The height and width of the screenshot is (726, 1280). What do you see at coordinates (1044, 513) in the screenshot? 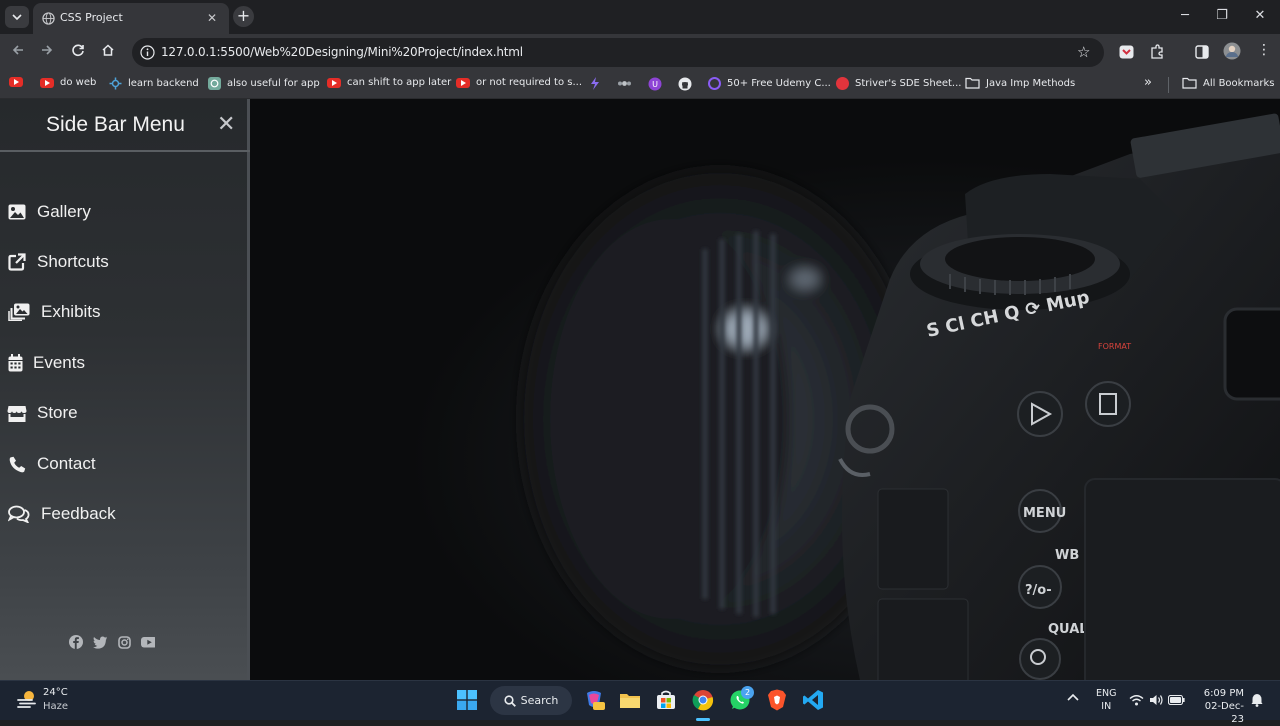
I see `menu-label: MENU` at bounding box center [1044, 513].